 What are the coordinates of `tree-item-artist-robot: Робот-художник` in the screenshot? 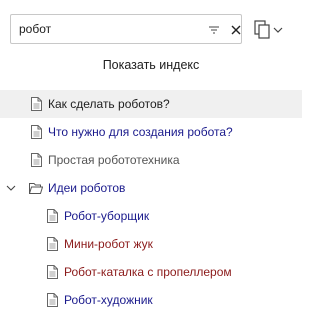 It's located at (151, 300).